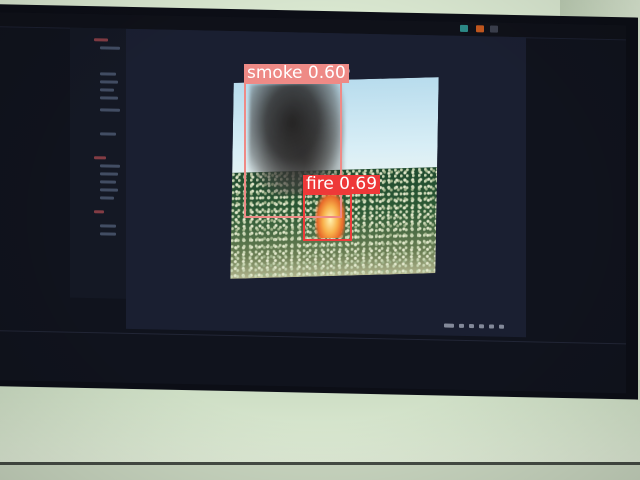 This screenshot has height=480, width=640. Describe the element at coordinates (320, 472) in the screenshot. I see `desk-edge` at that location.